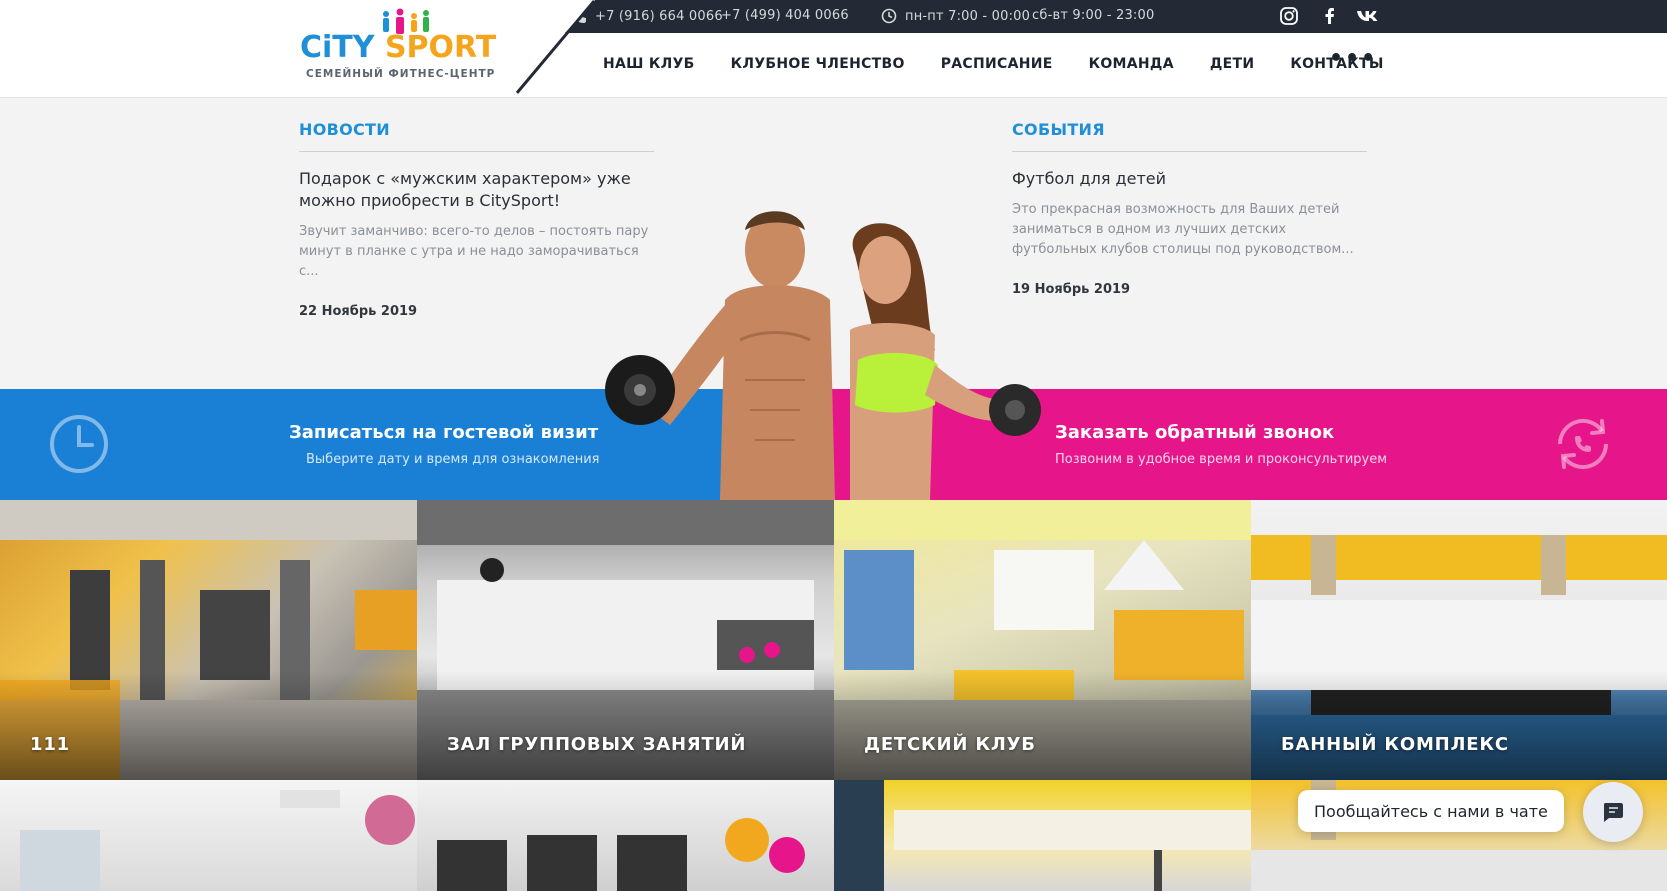 Image resolution: width=1667 pixels, height=891 pixels. Describe the element at coordinates (1431, 811) in the screenshot. I see `chat-prompt-bubble: Пообщайтесь с нами в чате` at that location.